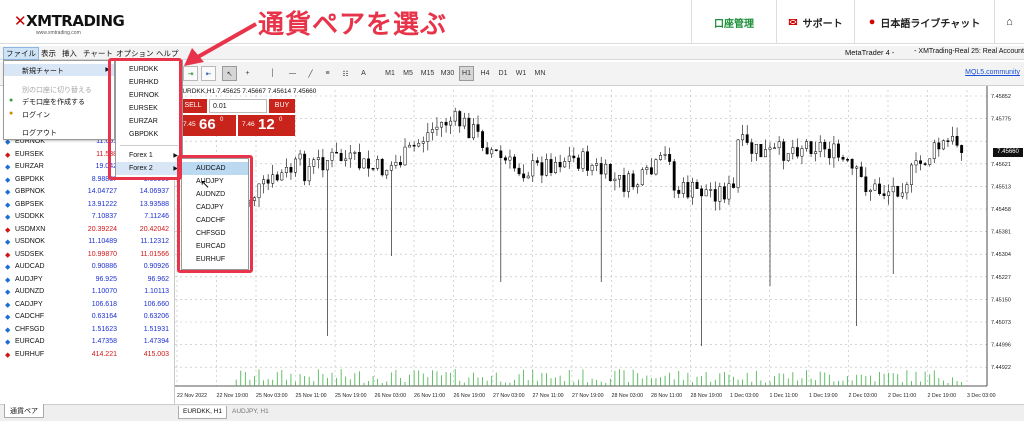  What do you see at coordinates (135, 53) in the screenshot?
I see `menu-options: オプション` at bounding box center [135, 53].